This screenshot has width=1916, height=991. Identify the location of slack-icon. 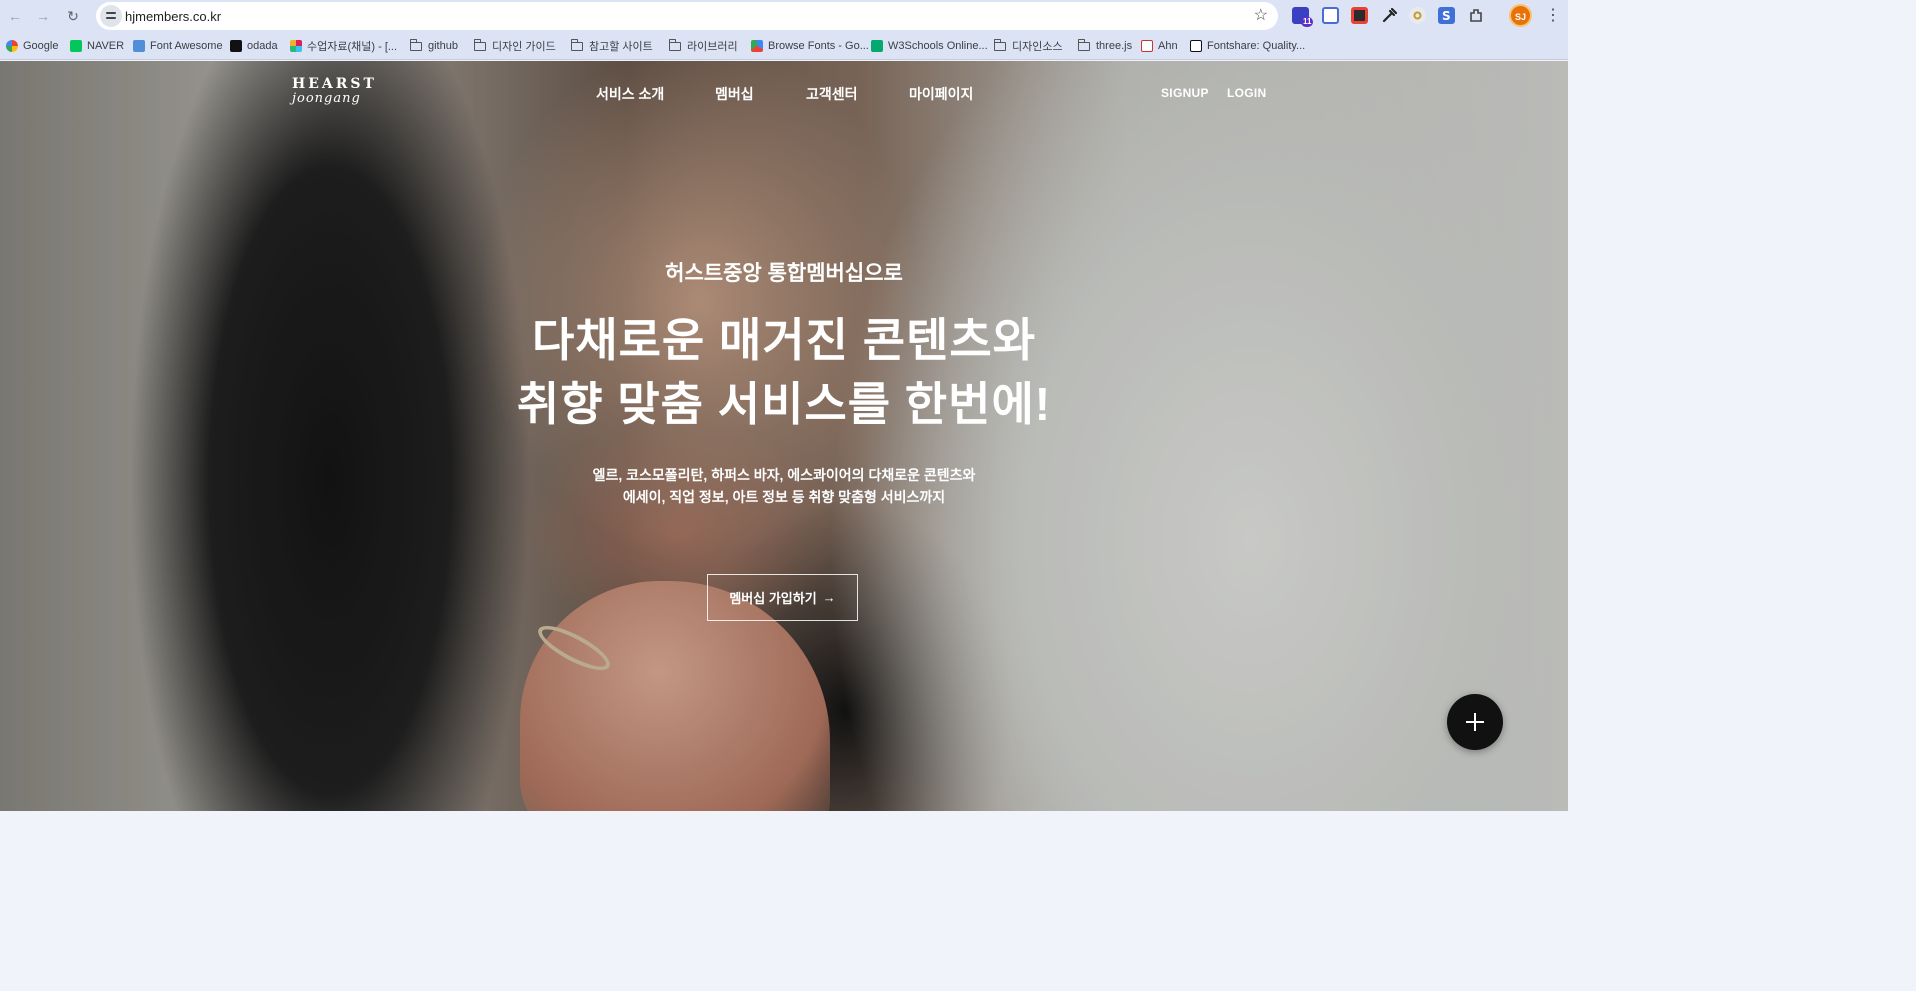
(296, 46).